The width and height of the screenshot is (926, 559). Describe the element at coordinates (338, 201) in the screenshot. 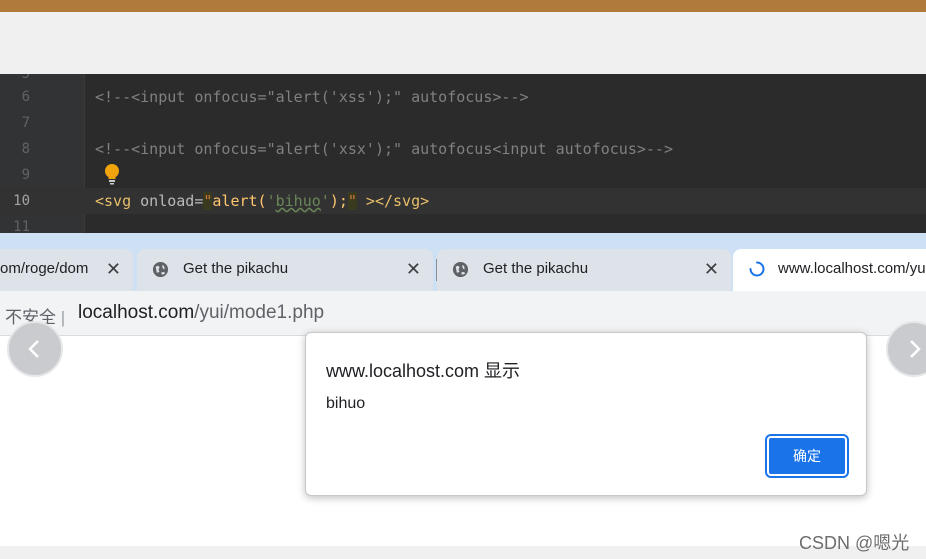

I see `string-token: );` at that location.